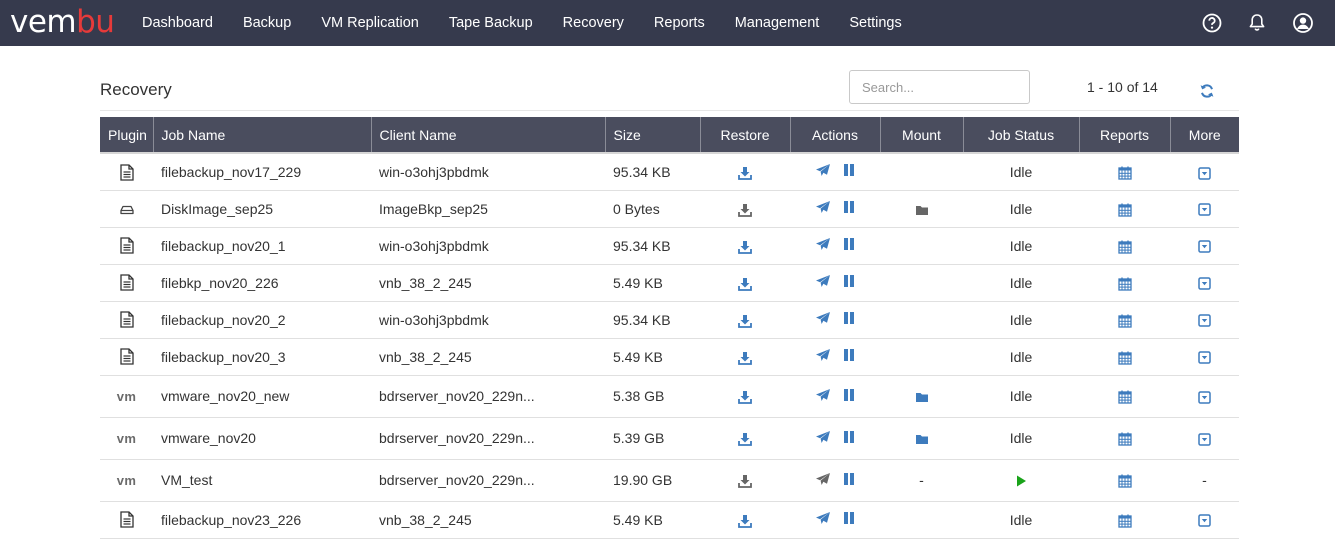  Describe the element at coordinates (491, 23) in the screenshot. I see `nav-tape-backup: Tape Backup` at that location.